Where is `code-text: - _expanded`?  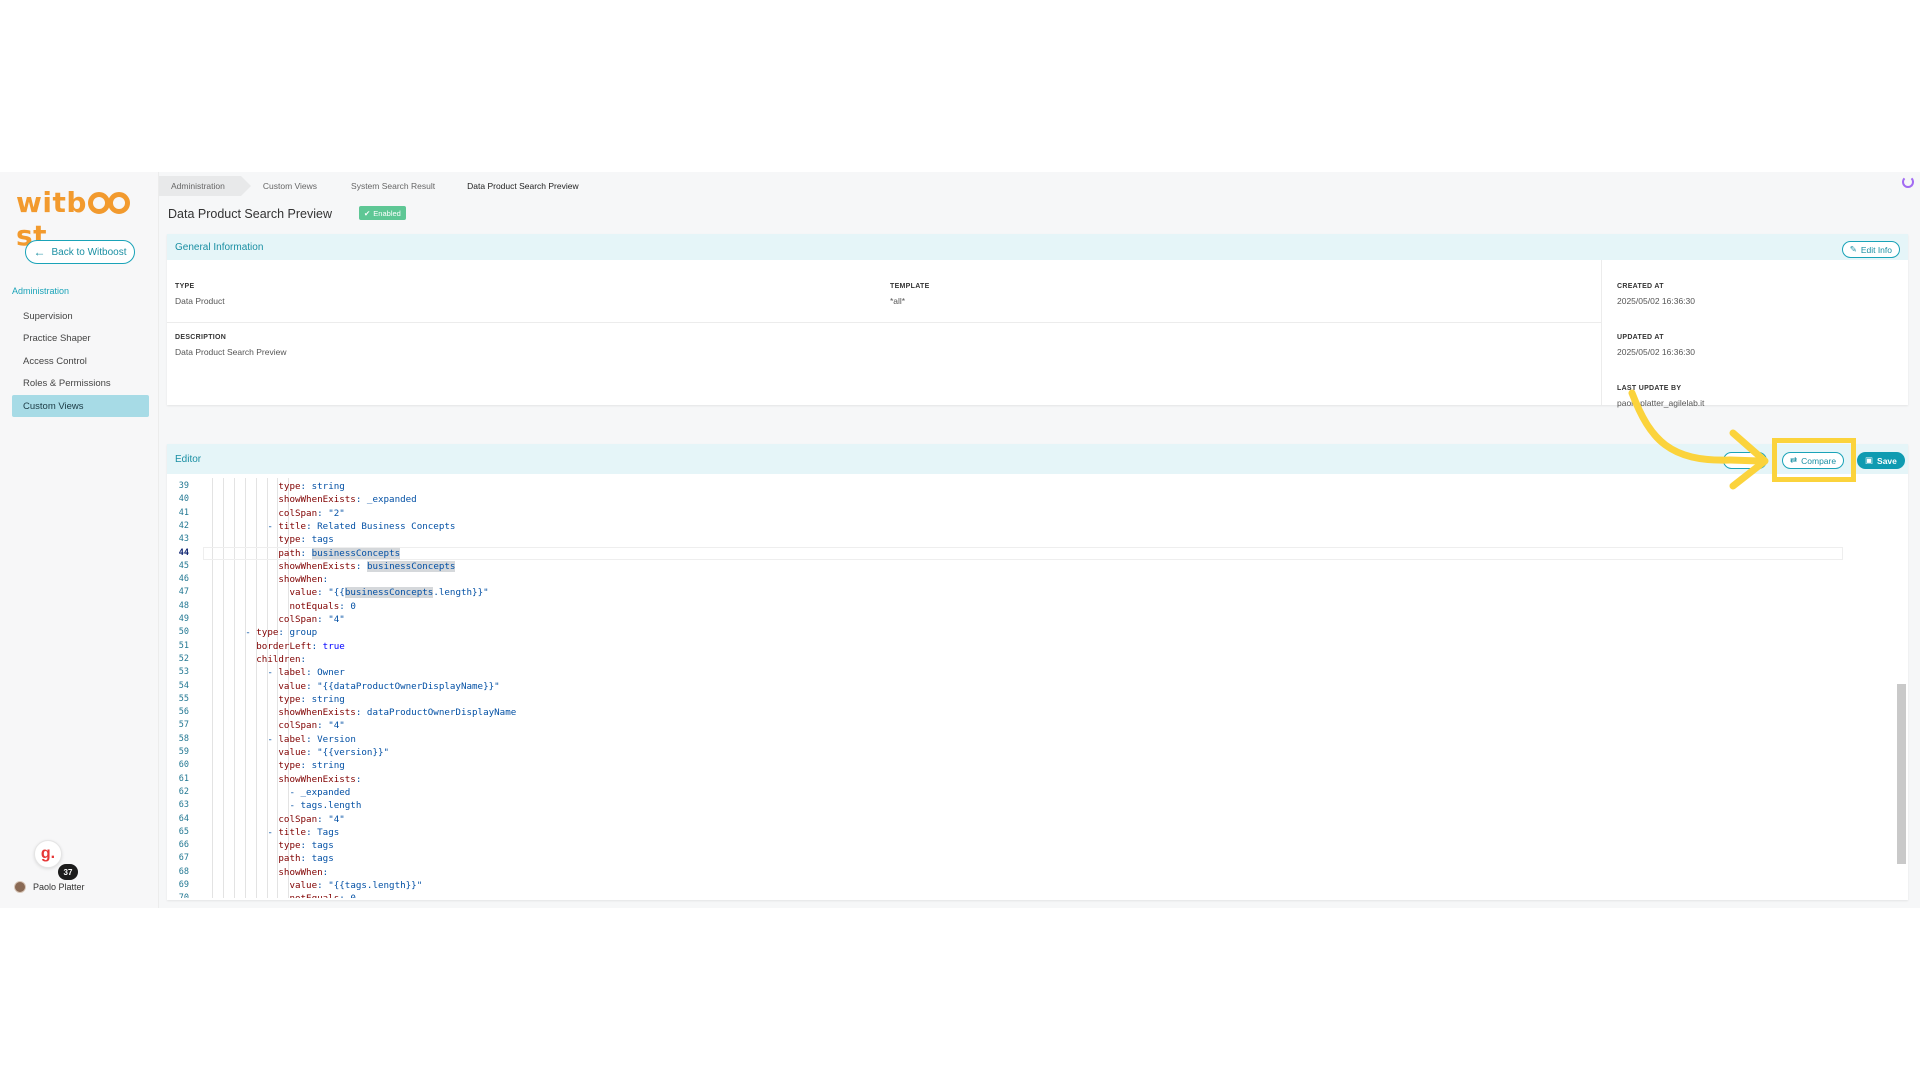 code-text: - _expanded is located at coordinates (281, 792).